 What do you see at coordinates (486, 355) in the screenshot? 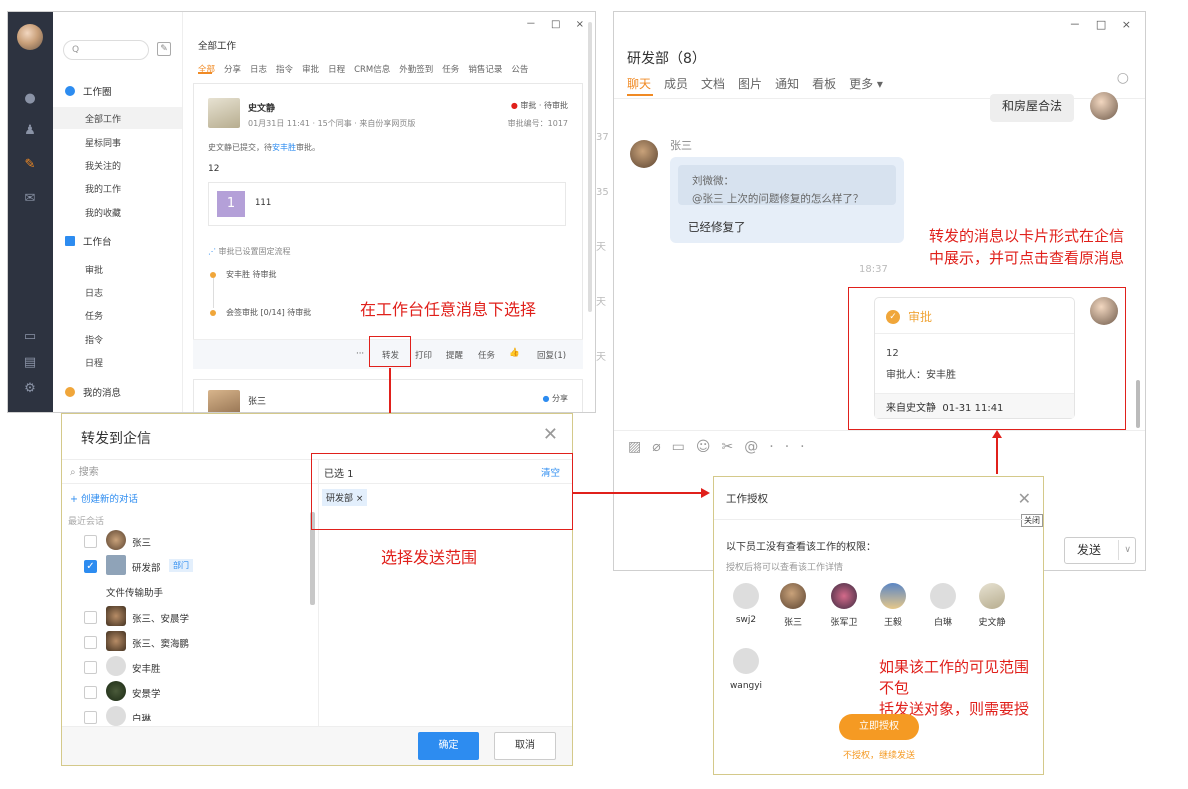
I see `task-button: 任务` at bounding box center [486, 355].